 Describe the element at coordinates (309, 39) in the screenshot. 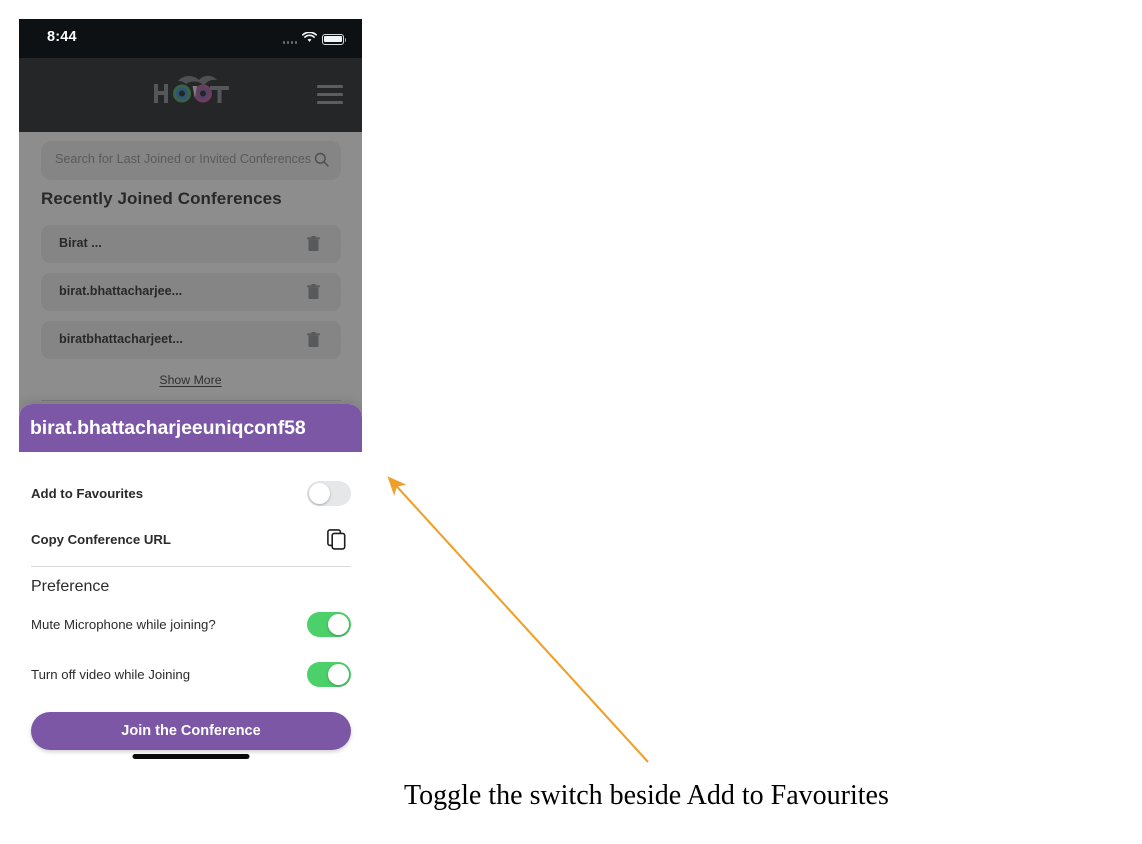

I see `wifi-icon` at that location.